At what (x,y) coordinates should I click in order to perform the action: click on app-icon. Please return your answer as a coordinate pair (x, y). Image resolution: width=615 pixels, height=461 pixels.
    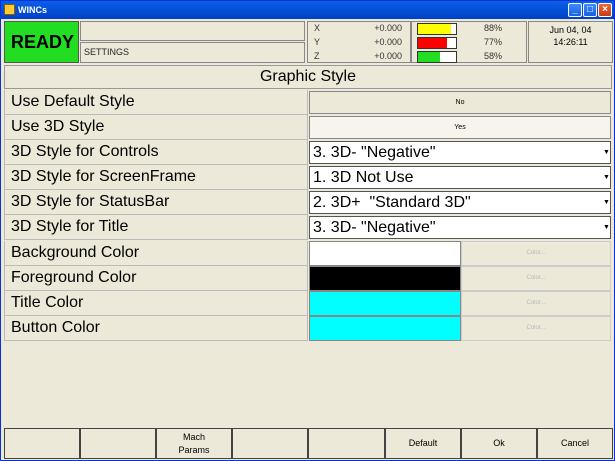
    Looking at the image, I should click on (9, 9).